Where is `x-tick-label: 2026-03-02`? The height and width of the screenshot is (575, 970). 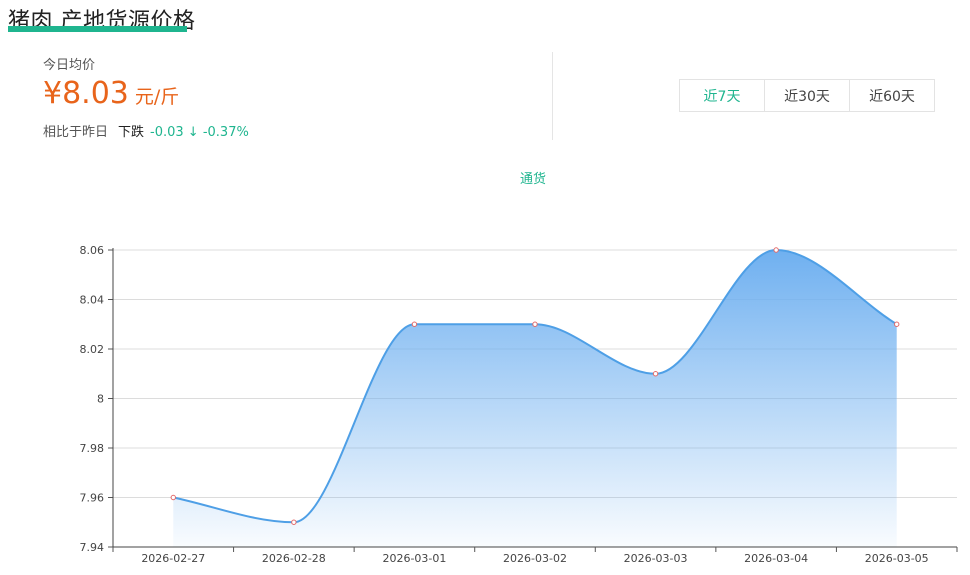 x-tick-label: 2026-03-02 is located at coordinates (535, 558).